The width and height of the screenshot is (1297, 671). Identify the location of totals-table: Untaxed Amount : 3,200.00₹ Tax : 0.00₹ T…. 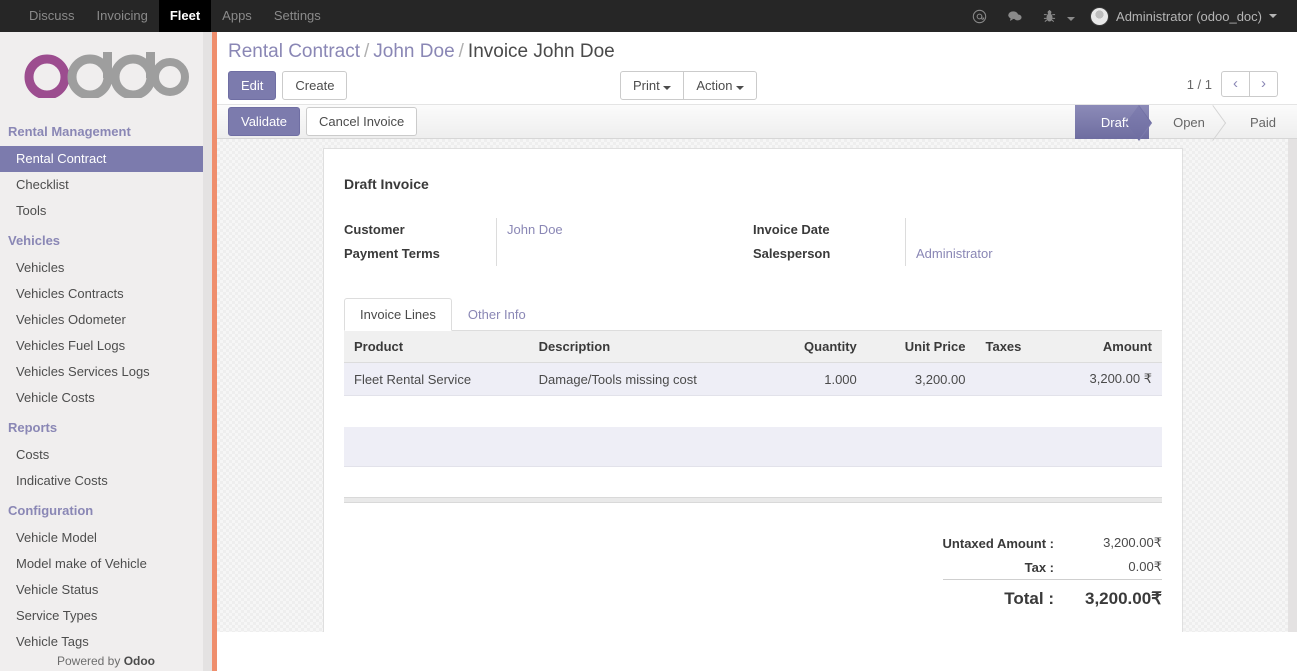
(1052, 572).